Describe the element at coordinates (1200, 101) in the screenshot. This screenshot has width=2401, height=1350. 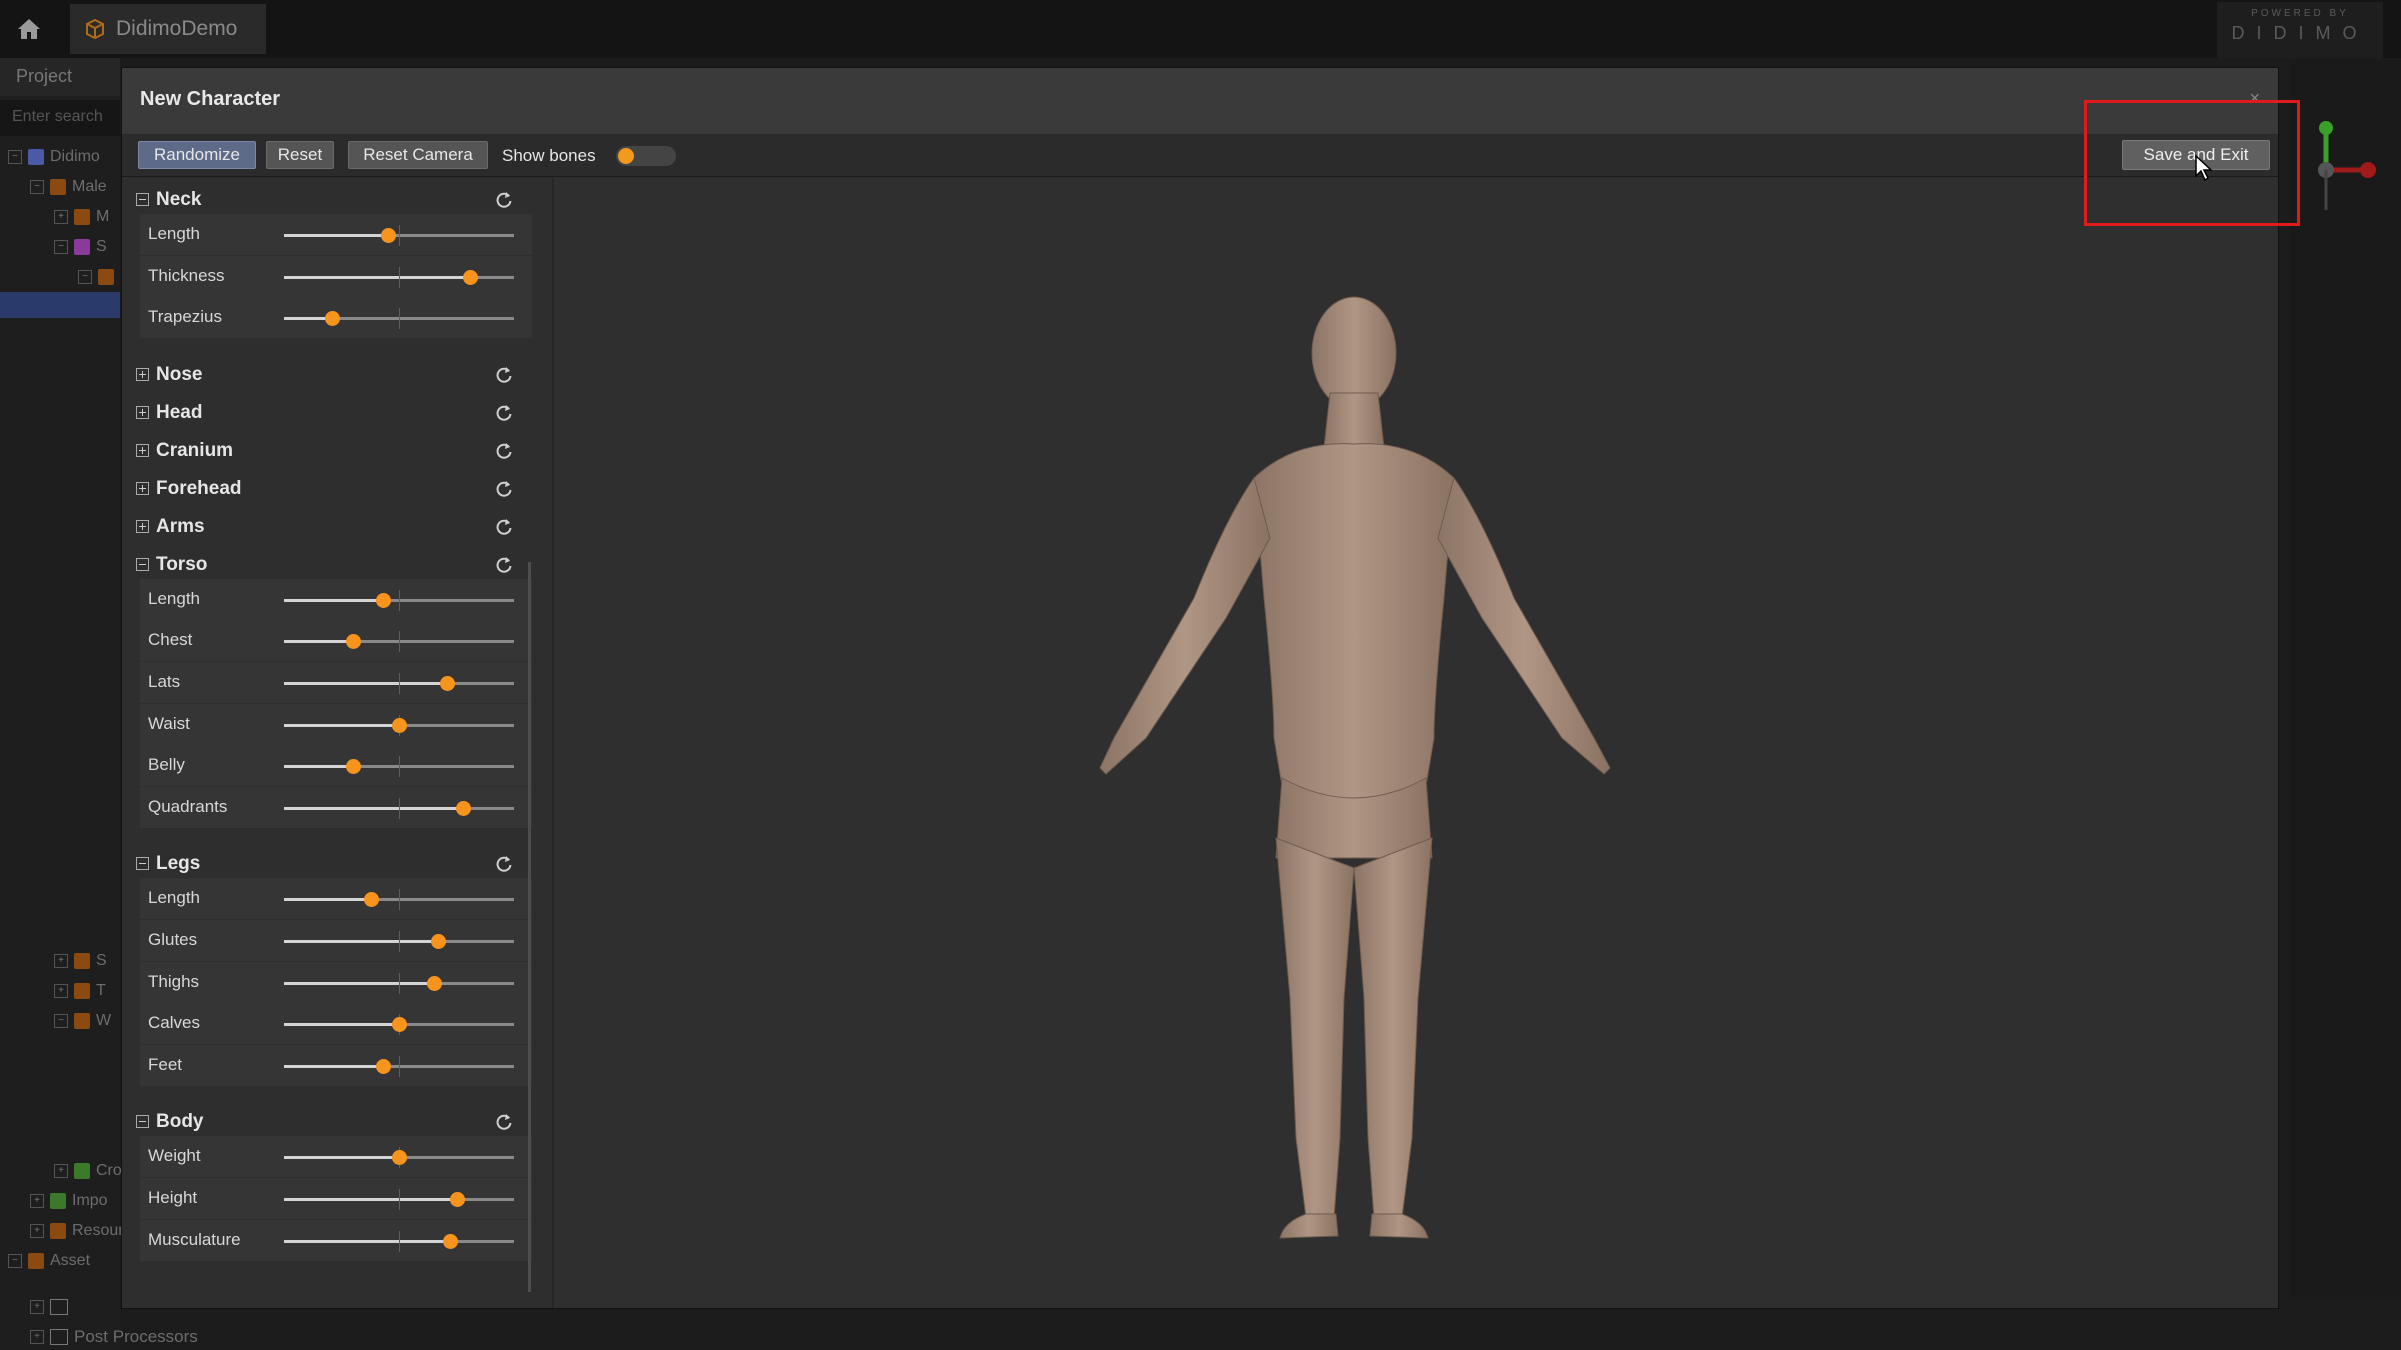
I see `dialog-title-bar: New Character ×` at that location.